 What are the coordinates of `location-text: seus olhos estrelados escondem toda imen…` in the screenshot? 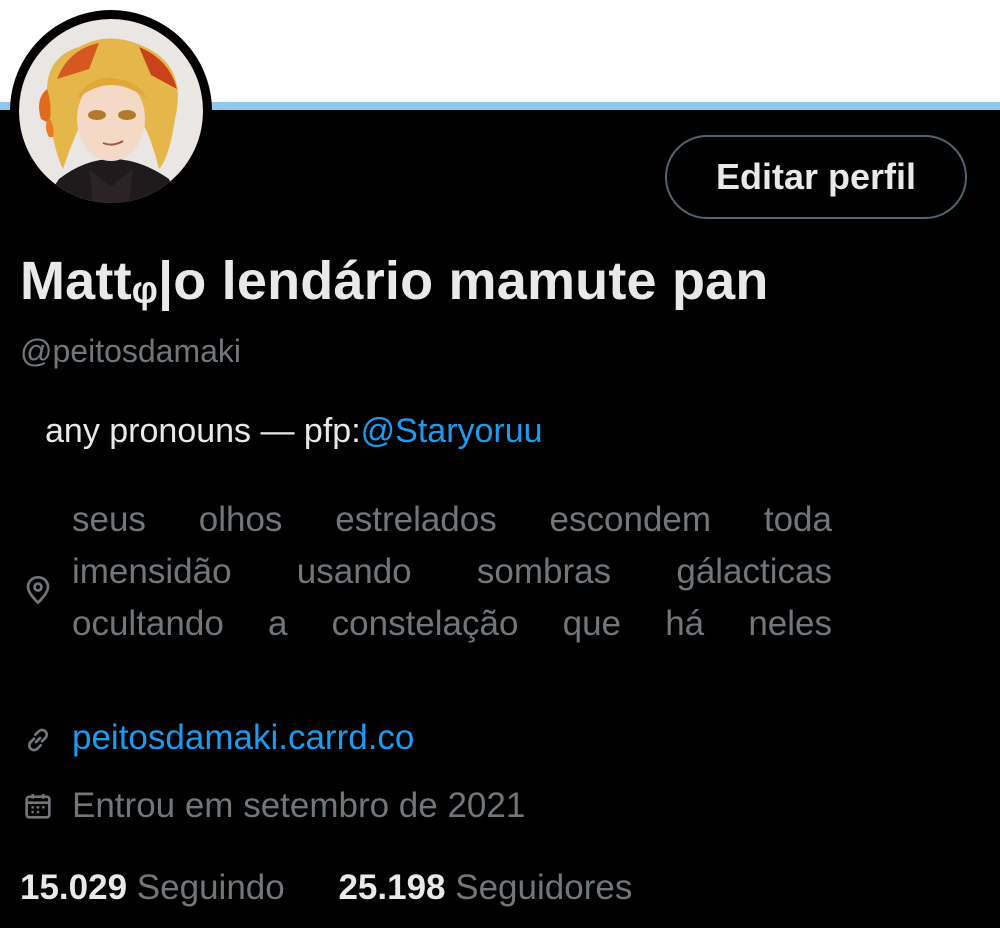 It's located at (452, 572).